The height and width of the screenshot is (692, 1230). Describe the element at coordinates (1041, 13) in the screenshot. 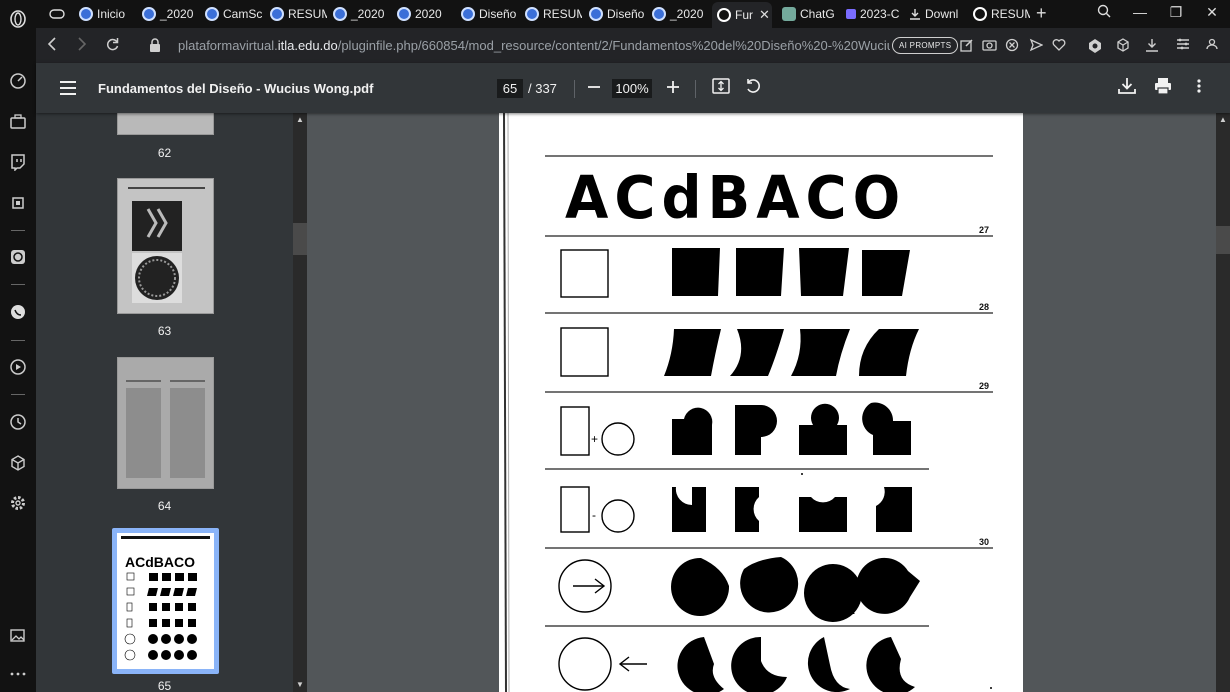

I see `new-tab-button: +` at that location.